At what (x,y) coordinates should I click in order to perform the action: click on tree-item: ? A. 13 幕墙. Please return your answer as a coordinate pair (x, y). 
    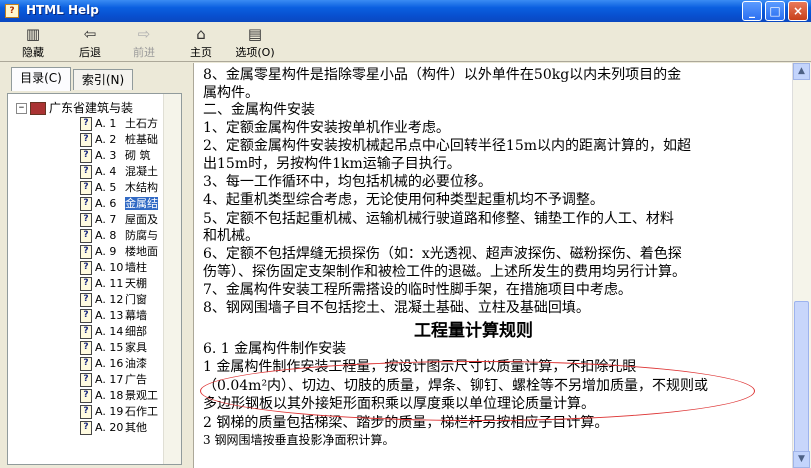
    Looking at the image, I should click on (119, 316).